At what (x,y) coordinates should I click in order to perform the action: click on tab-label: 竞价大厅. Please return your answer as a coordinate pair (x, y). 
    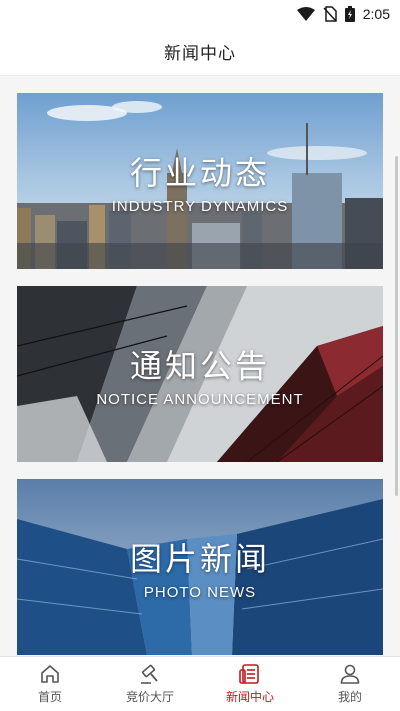
    Looking at the image, I should click on (149, 697).